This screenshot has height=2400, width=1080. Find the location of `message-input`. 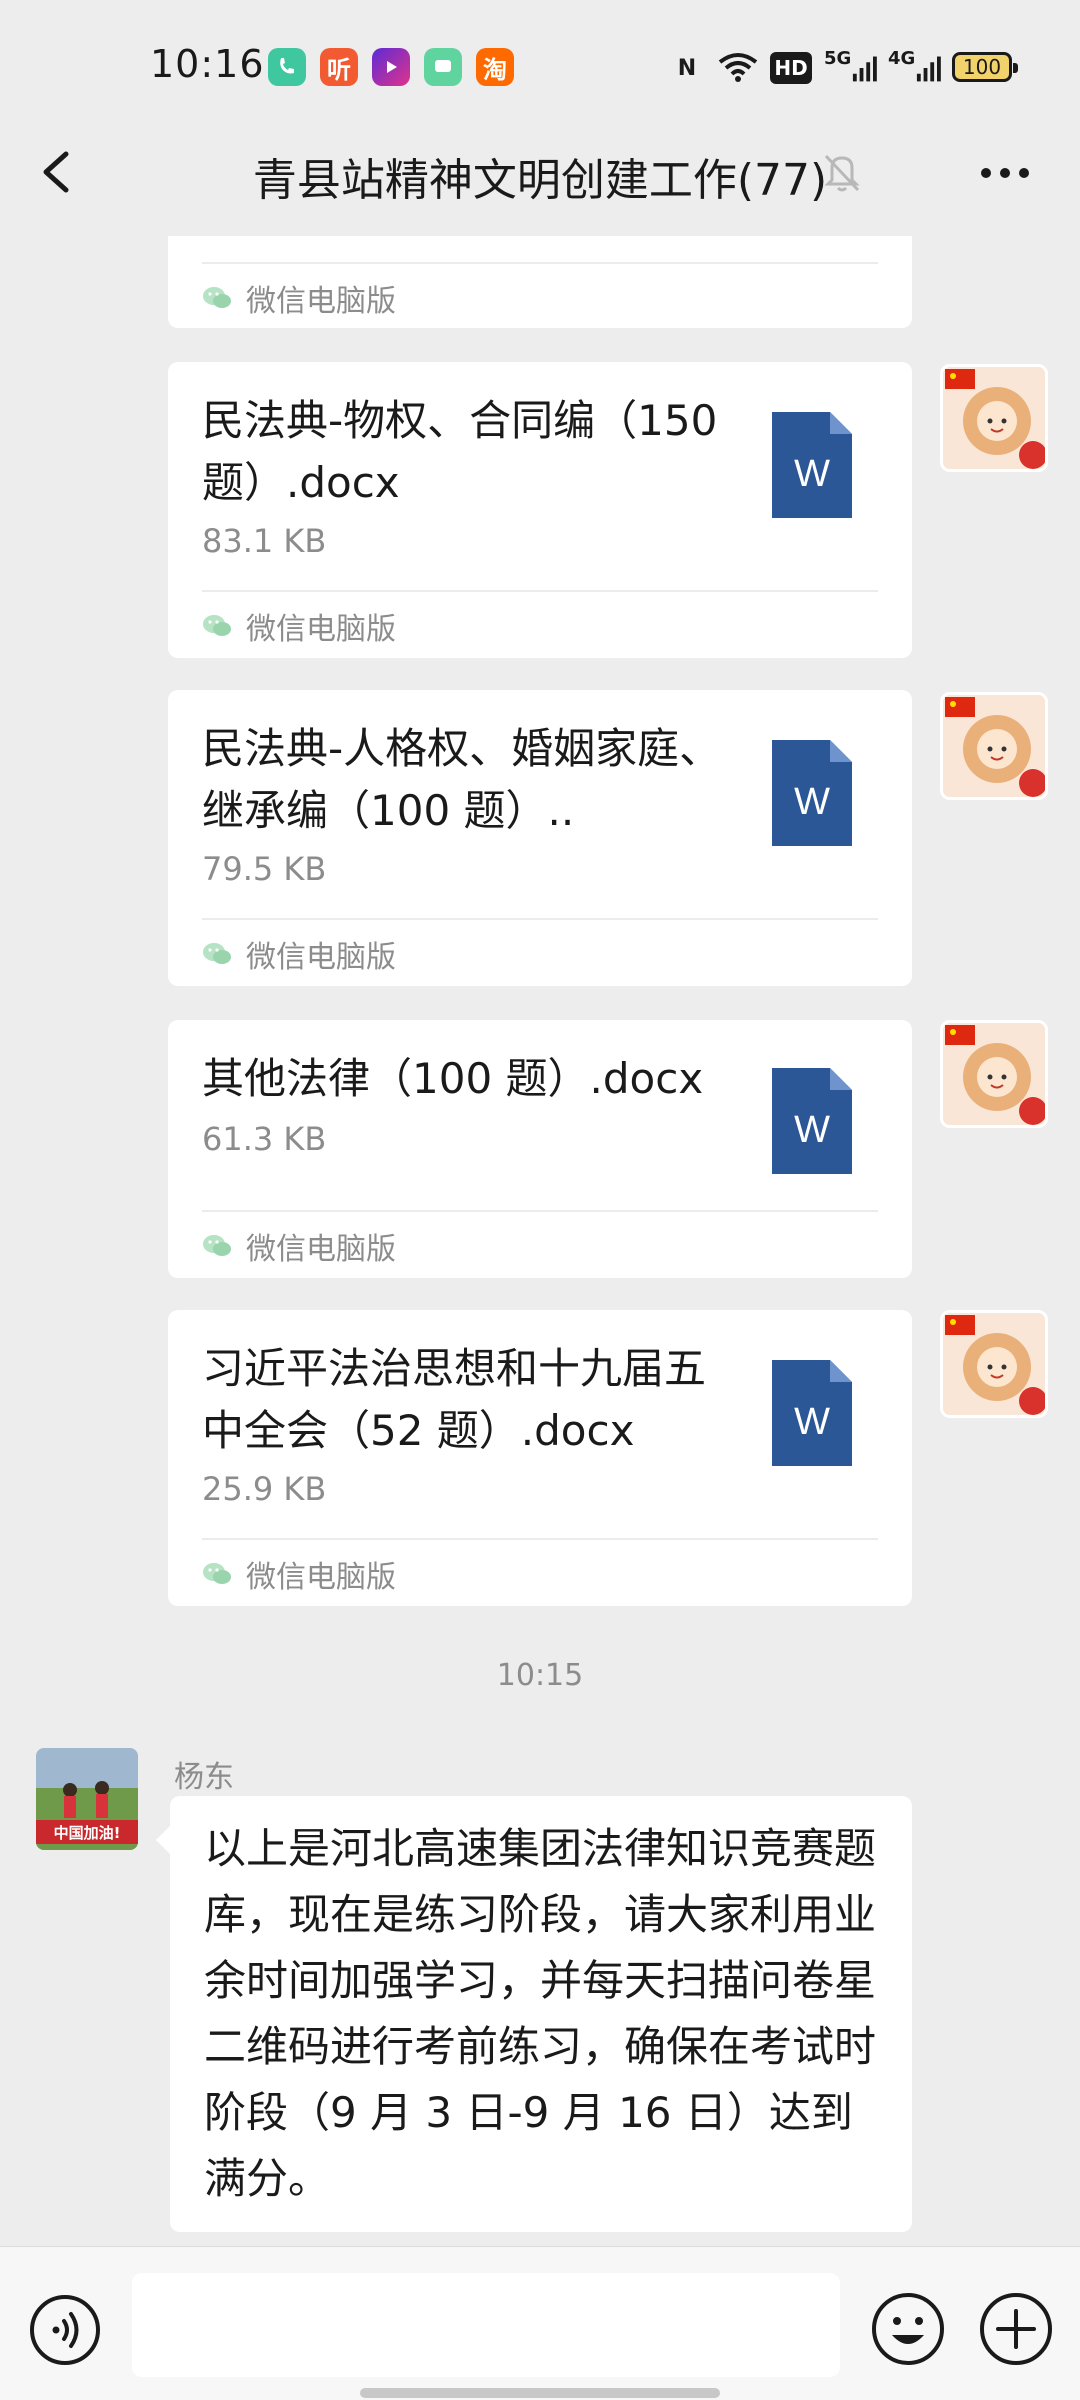

message-input is located at coordinates (486, 2325).